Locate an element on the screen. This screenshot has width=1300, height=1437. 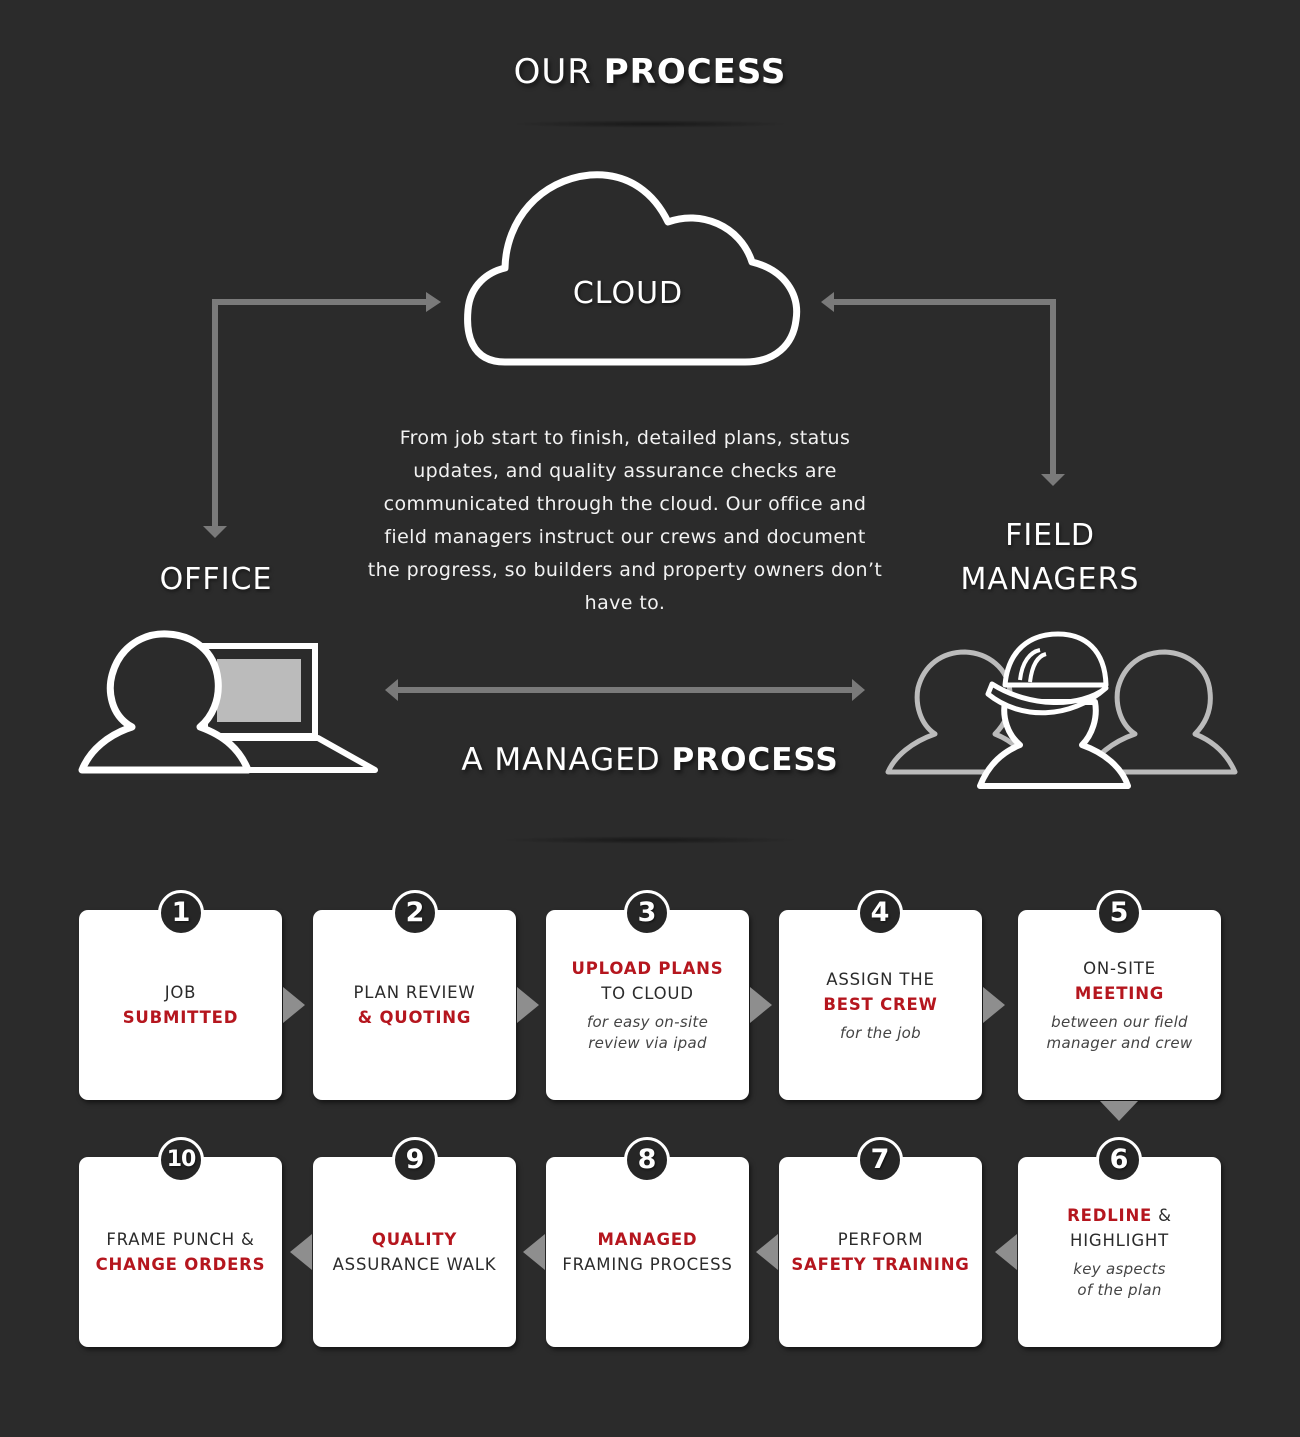
step-card-10: FRAME PUNCH & CHANGE ORDERS is located at coordinates (180, 1252).